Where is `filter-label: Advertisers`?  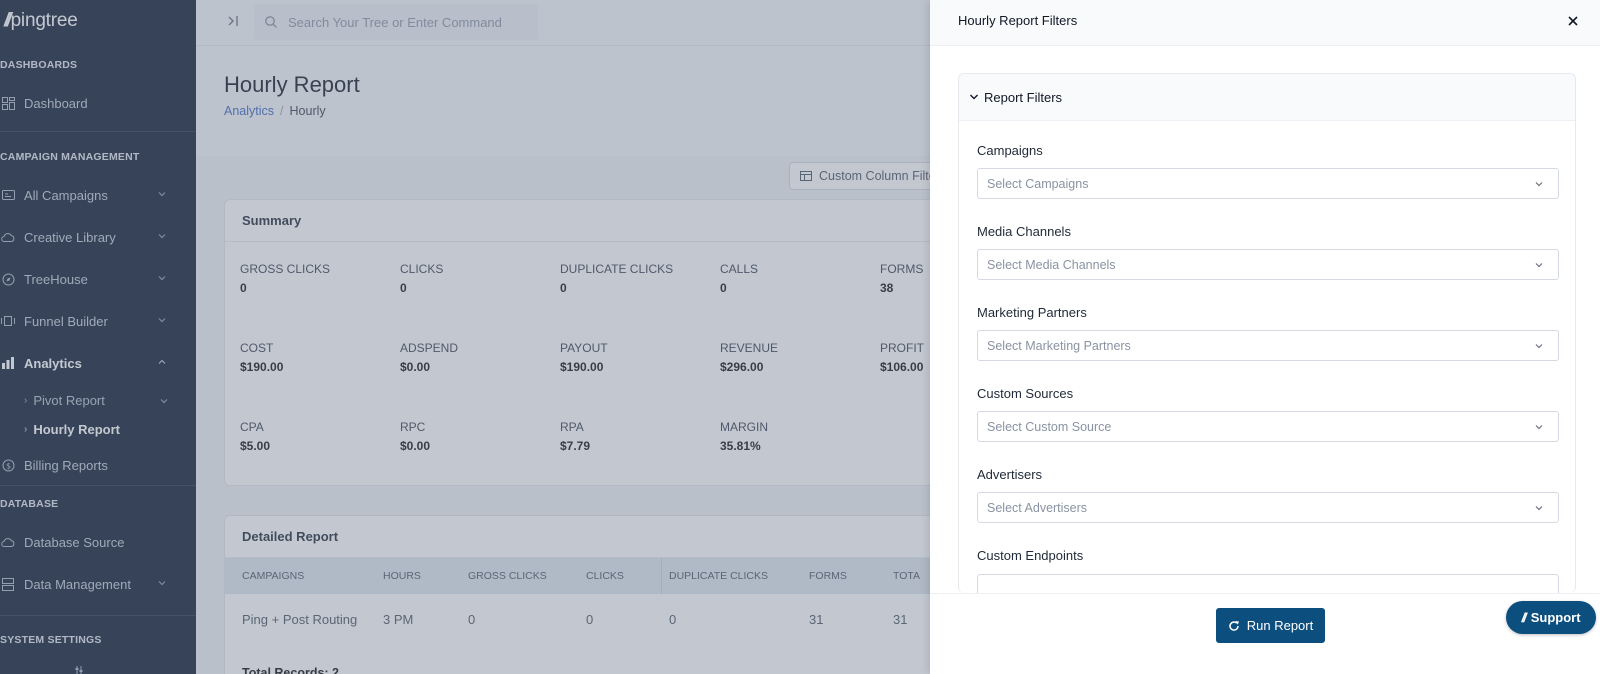
filter-label: Advertisers is located at coordinates (1010, 474).